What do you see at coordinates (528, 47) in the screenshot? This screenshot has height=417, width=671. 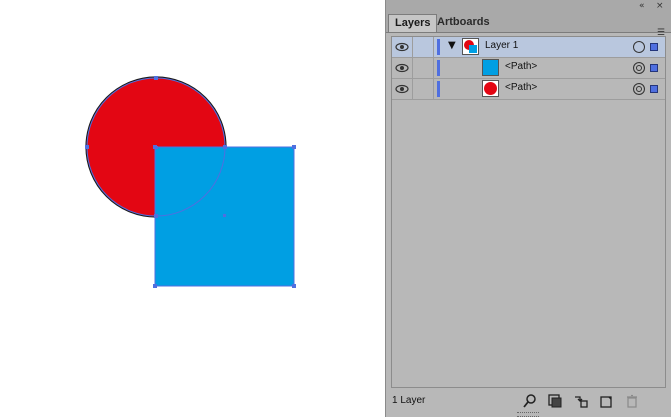 I see `layer-row-layer-1: ▼ Layer 1` at bounding box center [528, 47].